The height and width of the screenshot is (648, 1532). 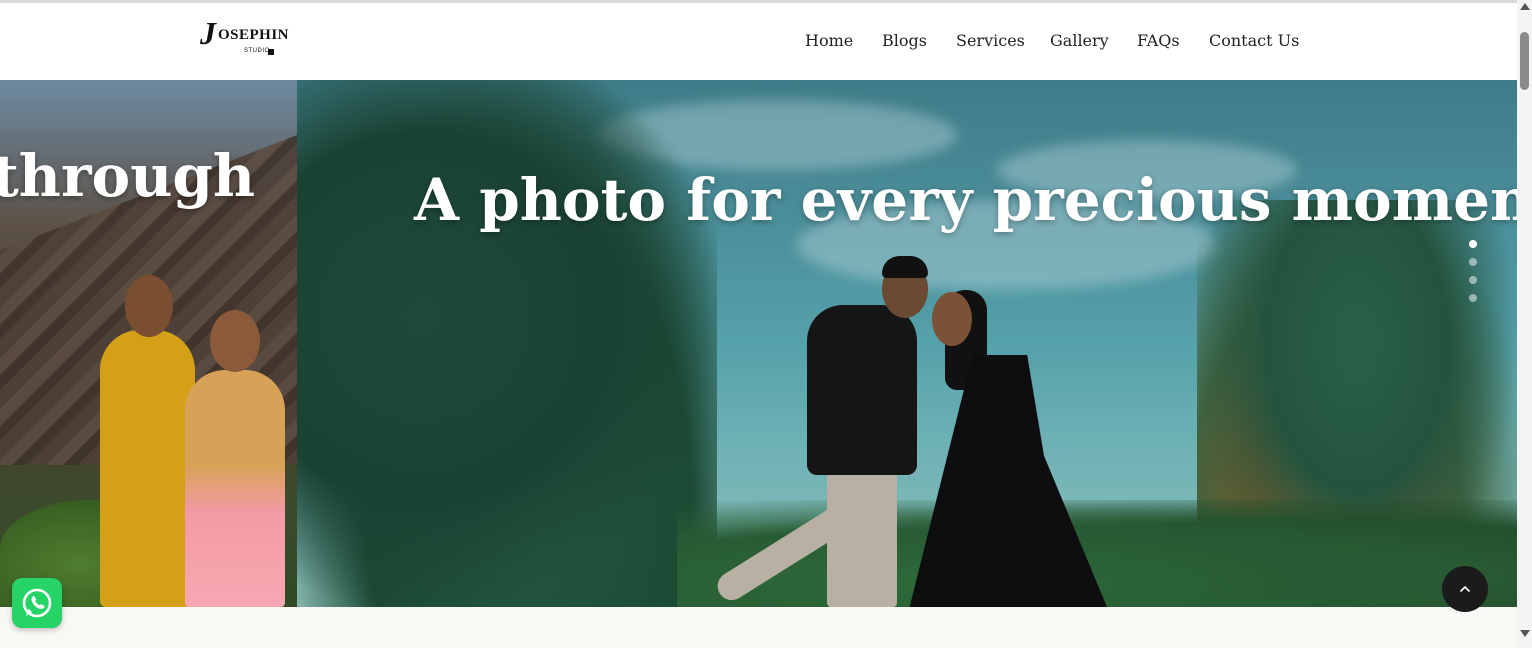 I want to click on nav-home: Home, so click(x=829, y=40).